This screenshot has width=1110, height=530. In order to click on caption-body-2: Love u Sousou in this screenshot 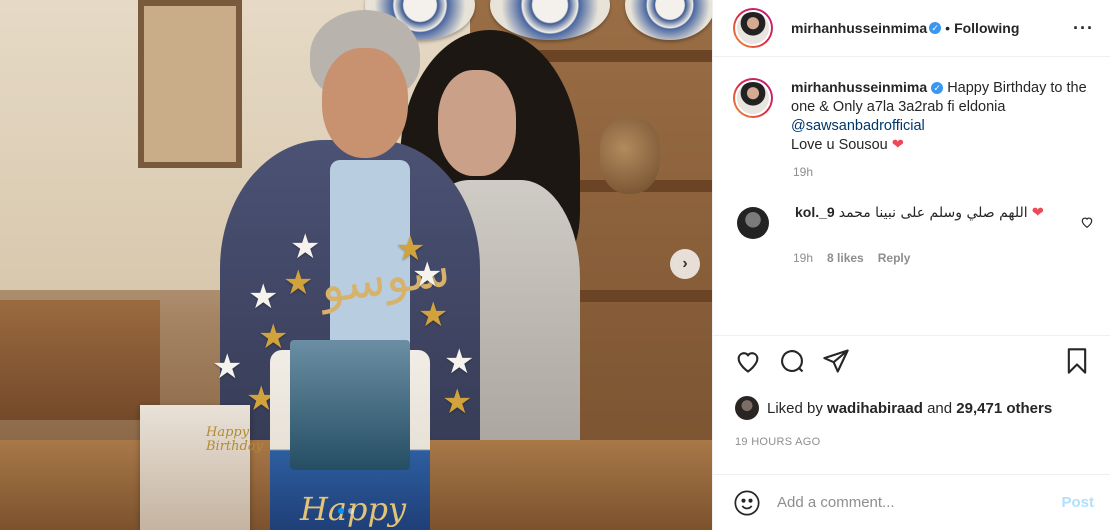, I will do `click(839, 145)`.